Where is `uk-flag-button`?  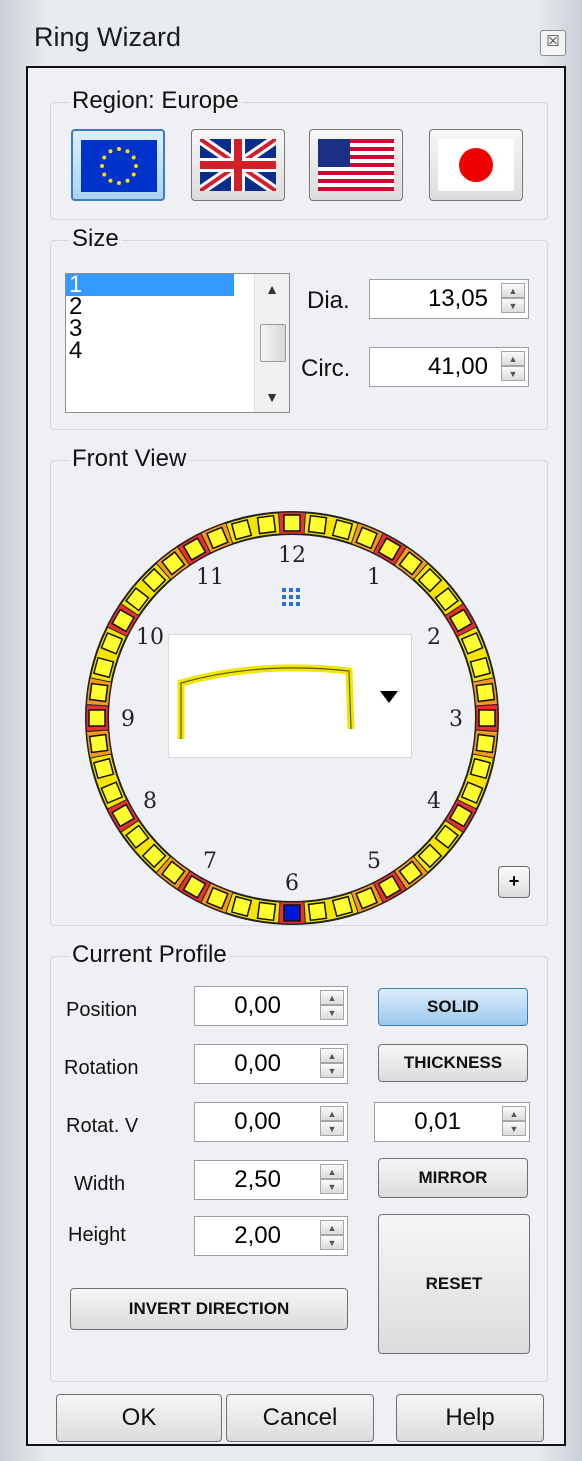
uk-flag-button is located at coordinates (238, 165).